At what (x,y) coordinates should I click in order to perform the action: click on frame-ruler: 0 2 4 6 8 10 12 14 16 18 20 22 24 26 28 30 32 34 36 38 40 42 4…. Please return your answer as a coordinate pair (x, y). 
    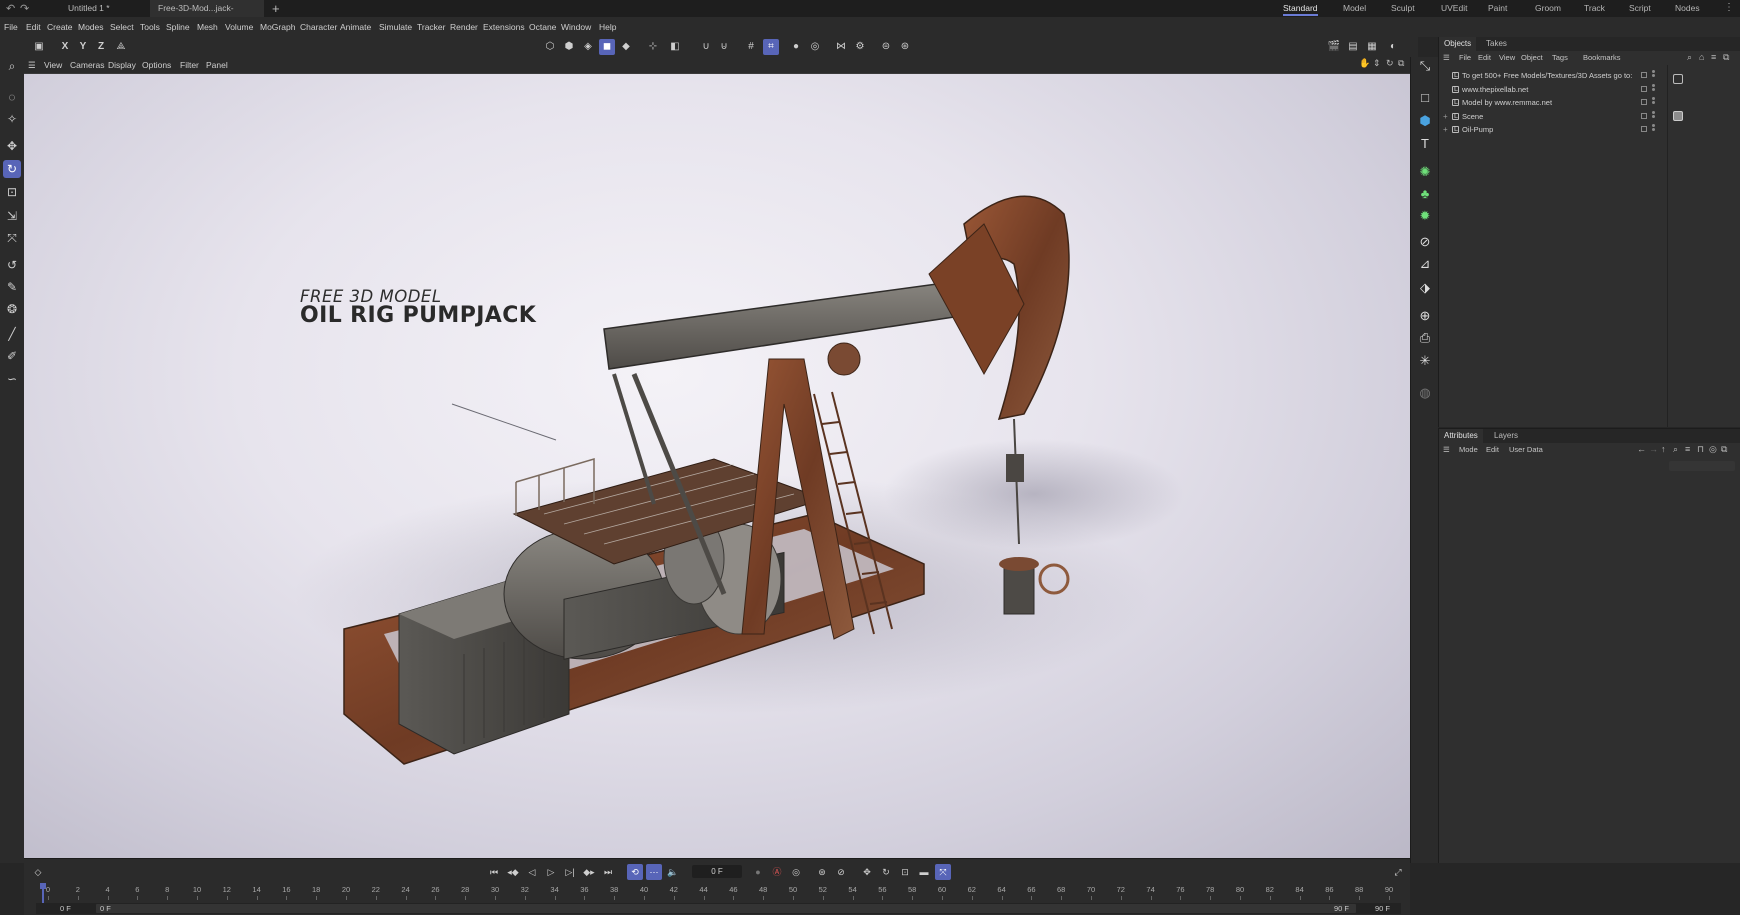
    Looking at the image, I should click on (718, 893).